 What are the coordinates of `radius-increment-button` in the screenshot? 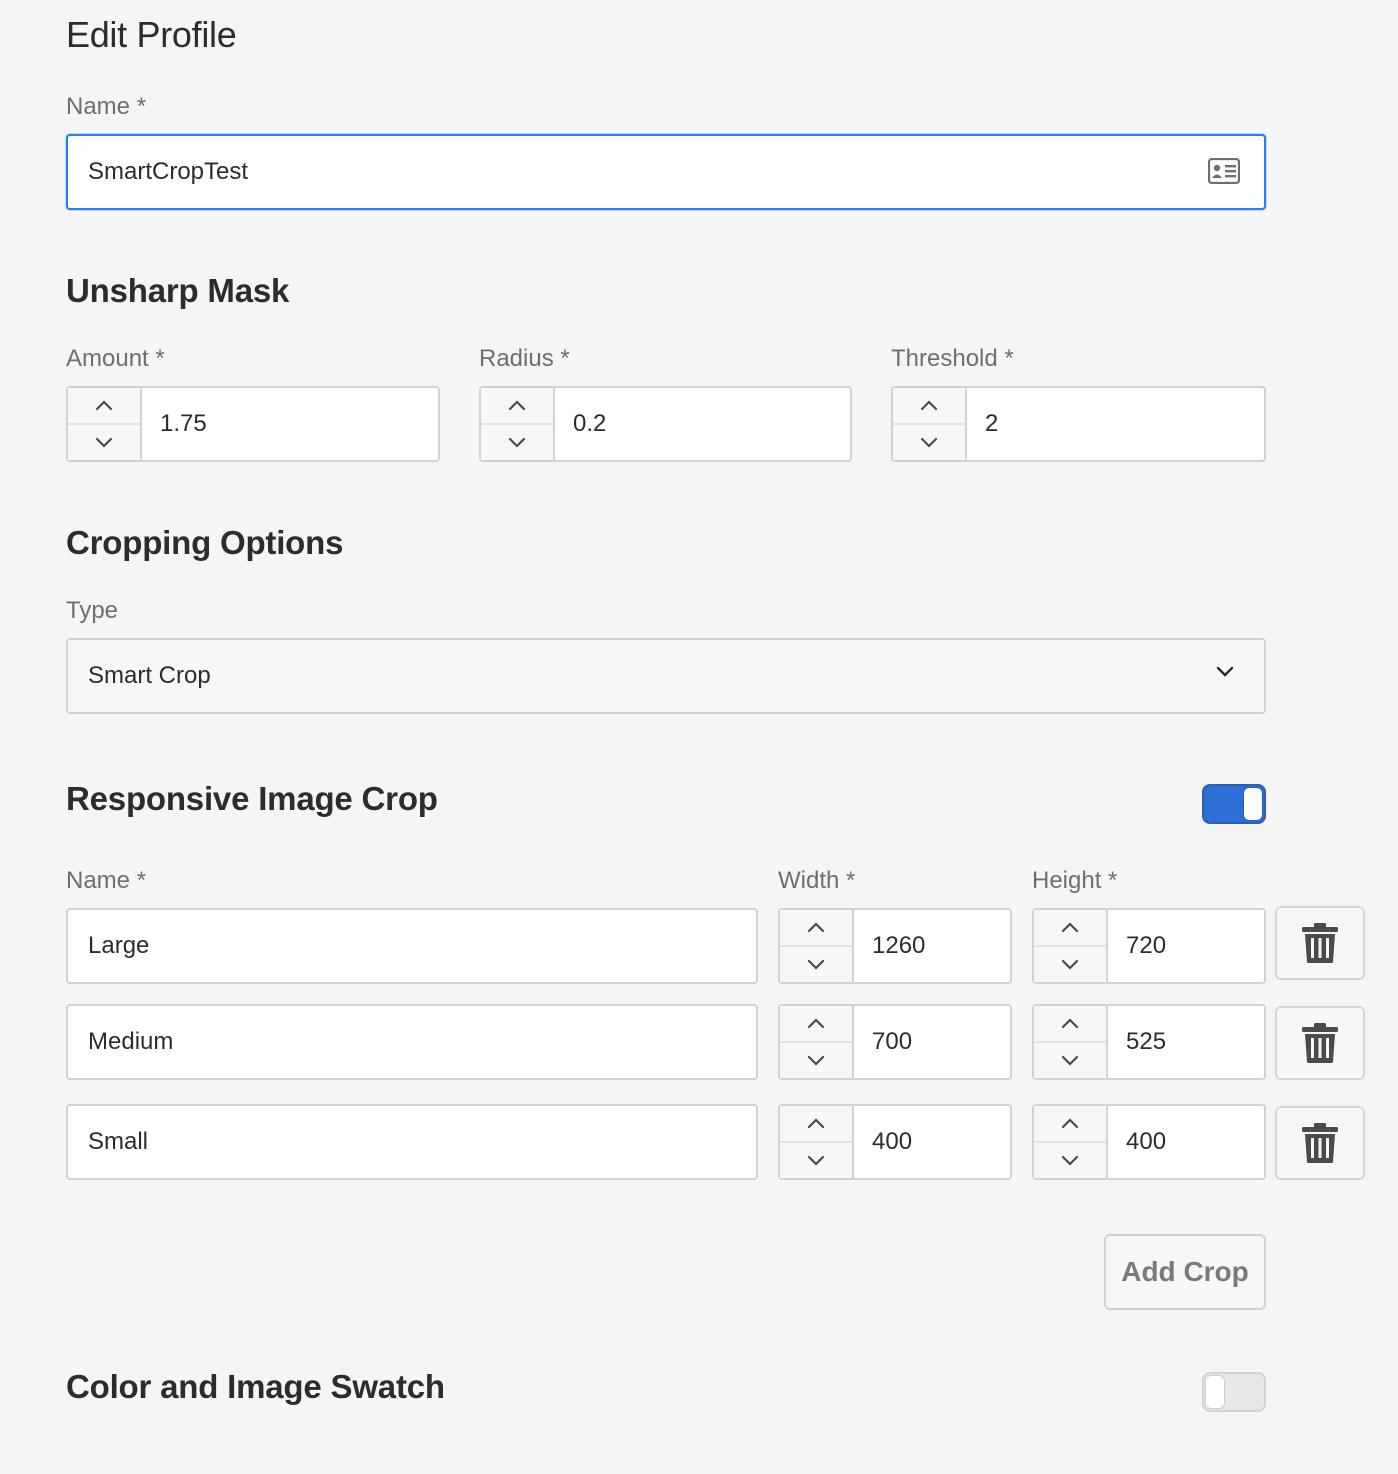 It's located at (517, 405).